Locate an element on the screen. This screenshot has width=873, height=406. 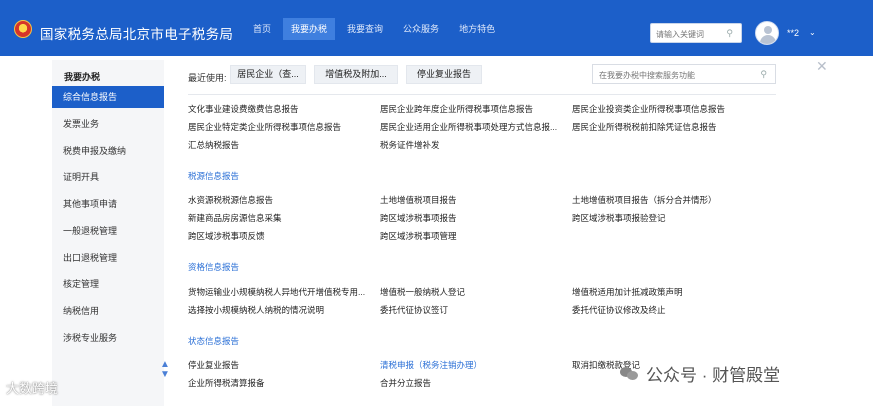
wechat-icon is located at coordinates (630, 373).